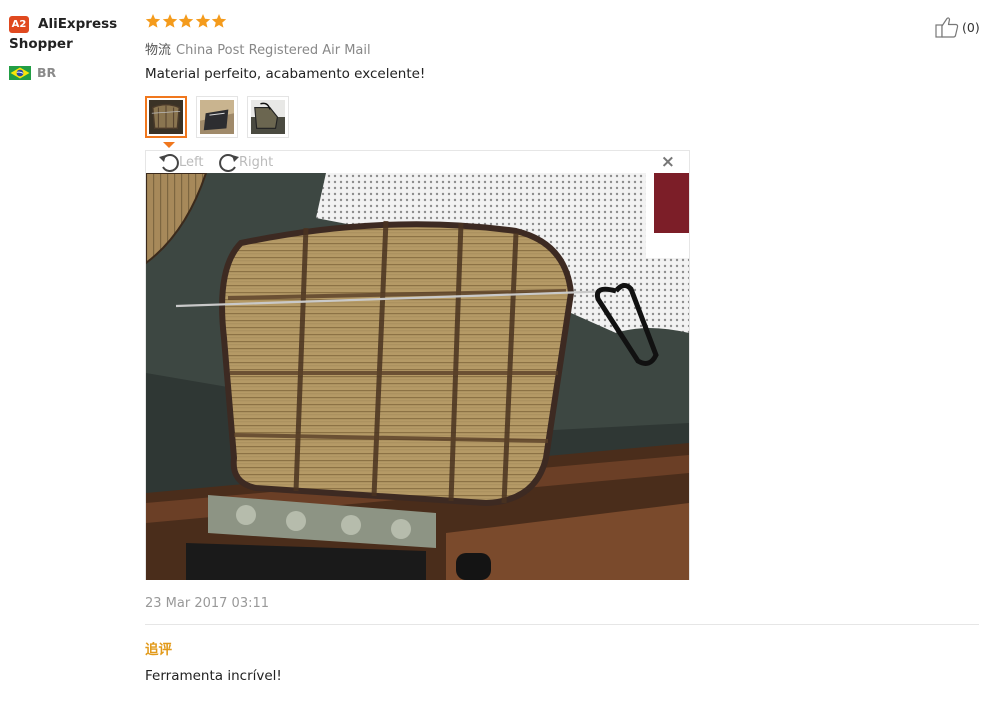 This screenshot has height=708, width=993. What do you see at coordinates (668, 162) in the screenshot?
I see `close-viewer-button: ×` at bounding box center [668, 162].